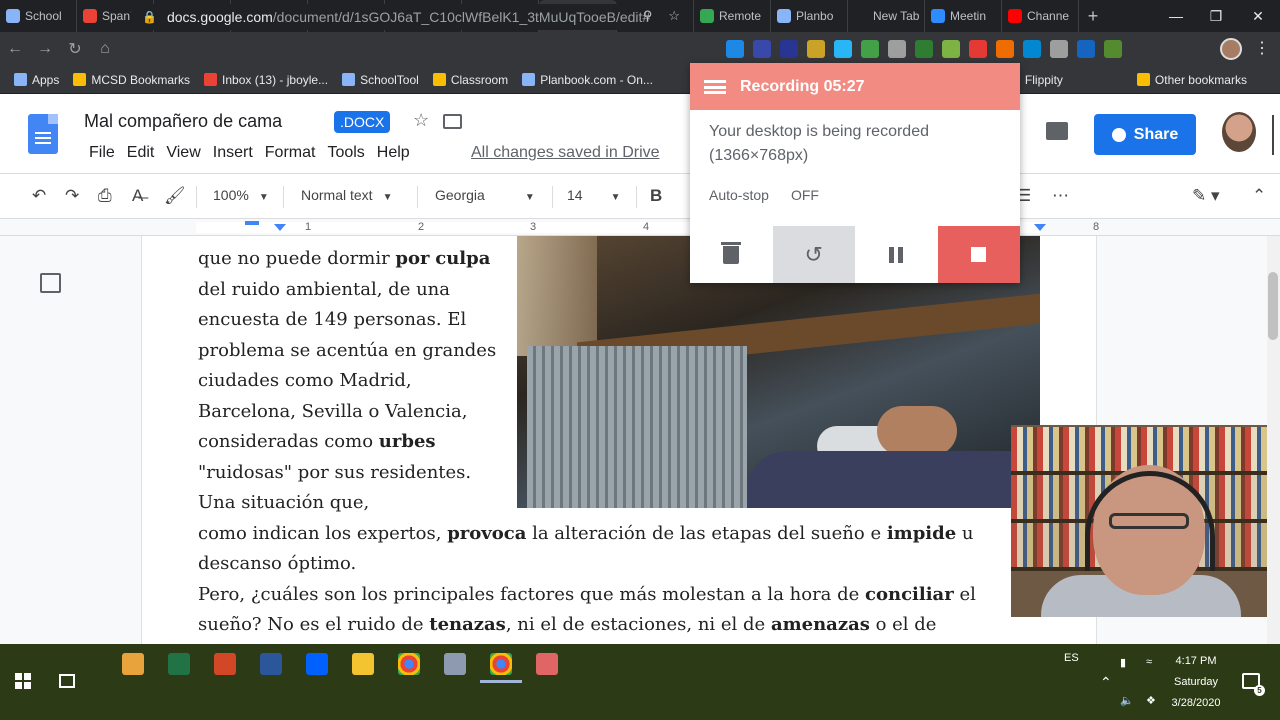 The height and width of the screenshot is (720, 1280). What do you see at coordinates (1151, 700) in the screenshot?
I see `dropbox-tray-icon: ❖` at bounding box center [1151, 700].